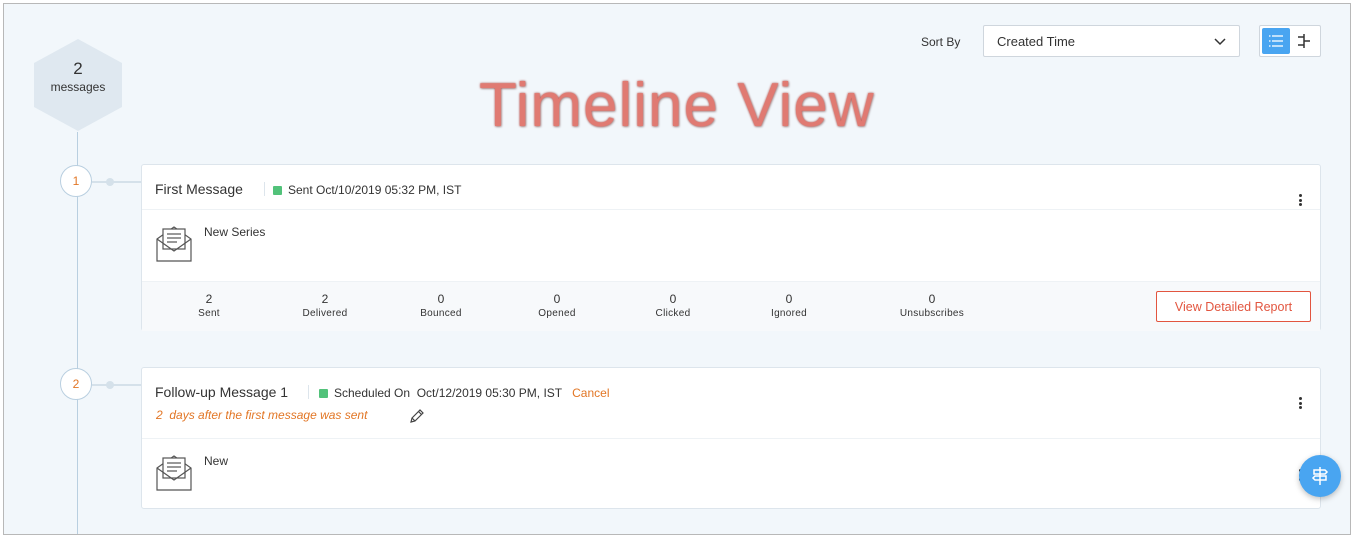 Image resolution: width=1354 pixels, height=538 pixels. I want to click on stat-label: Clicked, so click(673, 313).